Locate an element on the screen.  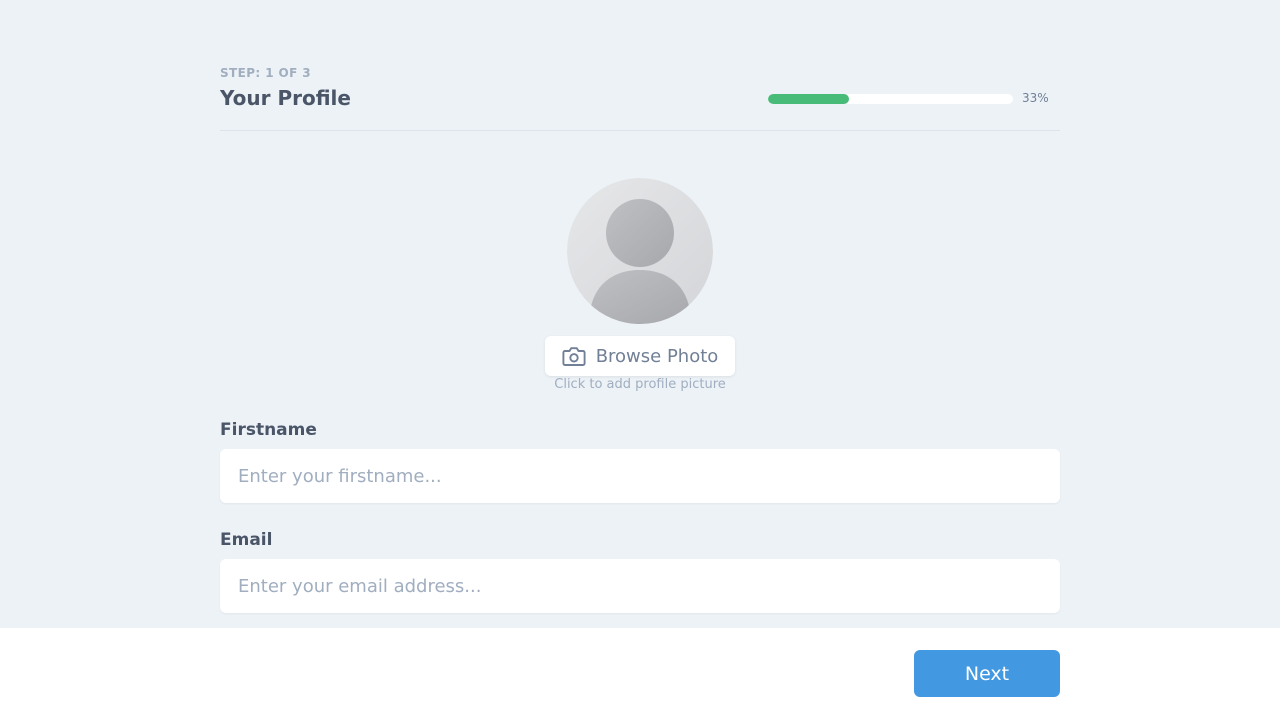
avatar-placeholder is located at coordinates (640, 251).